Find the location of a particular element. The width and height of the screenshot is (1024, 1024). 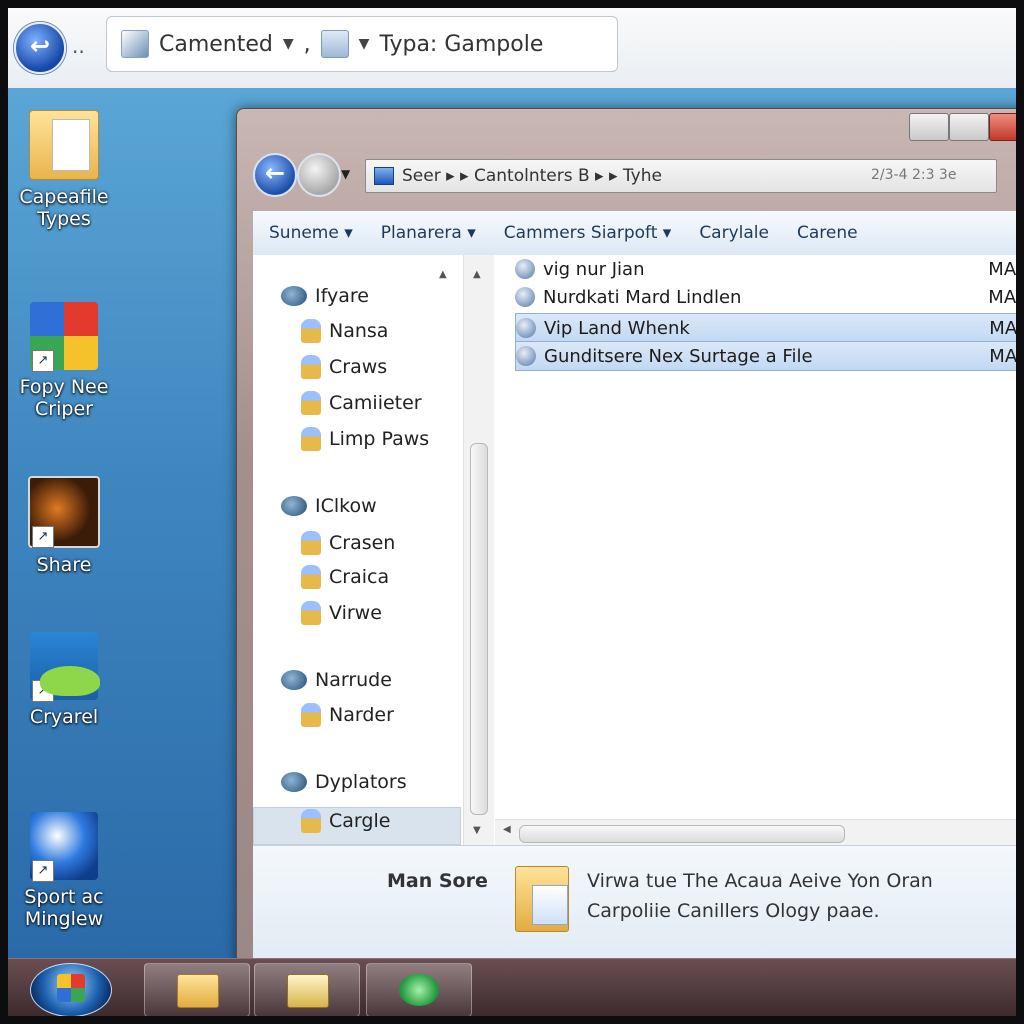

address-extra-text: 2/3-4 2:3 3e is located at coordinates (914, 175).